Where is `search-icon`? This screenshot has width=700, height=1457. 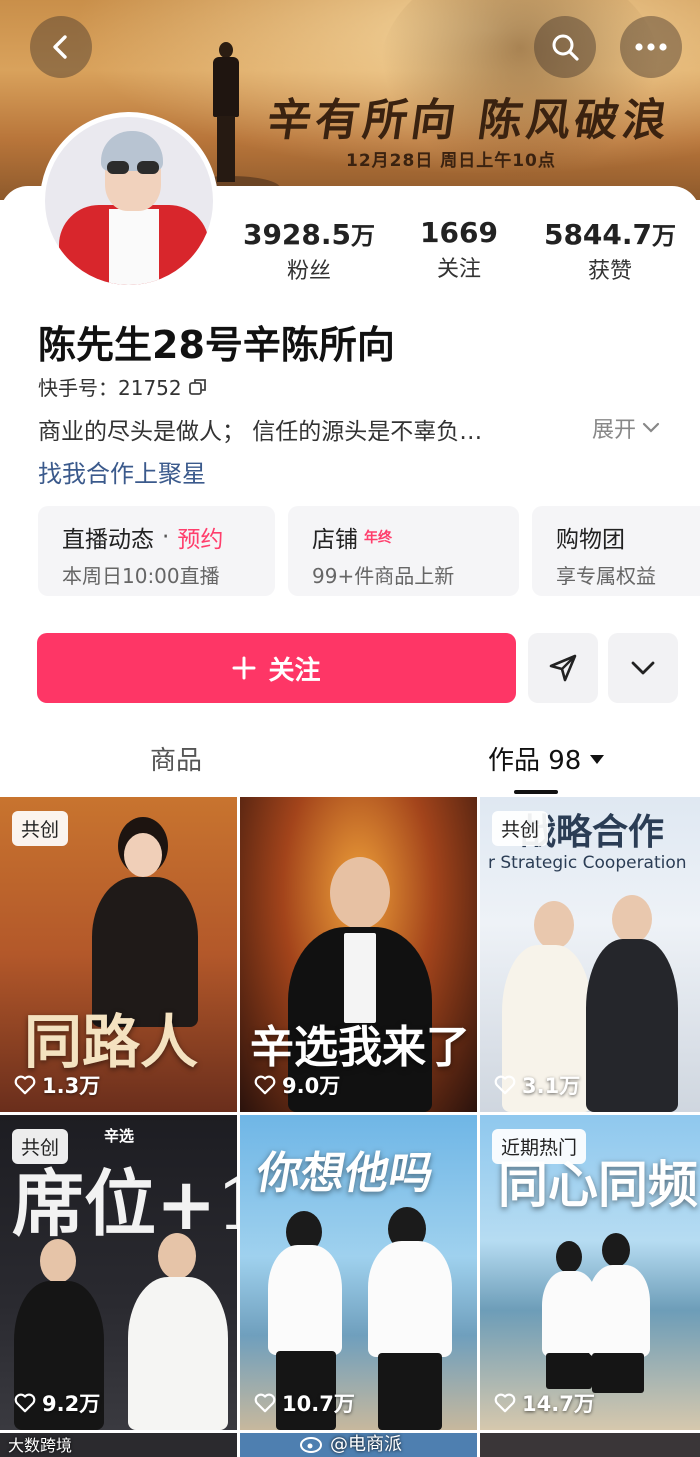
search-icon is located at coordinates (565, 47).